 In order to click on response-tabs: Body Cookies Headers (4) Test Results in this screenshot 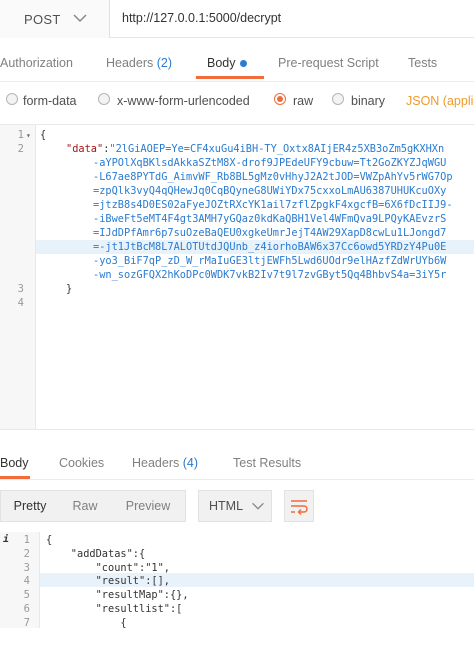, I will do `click(237, 463)`.